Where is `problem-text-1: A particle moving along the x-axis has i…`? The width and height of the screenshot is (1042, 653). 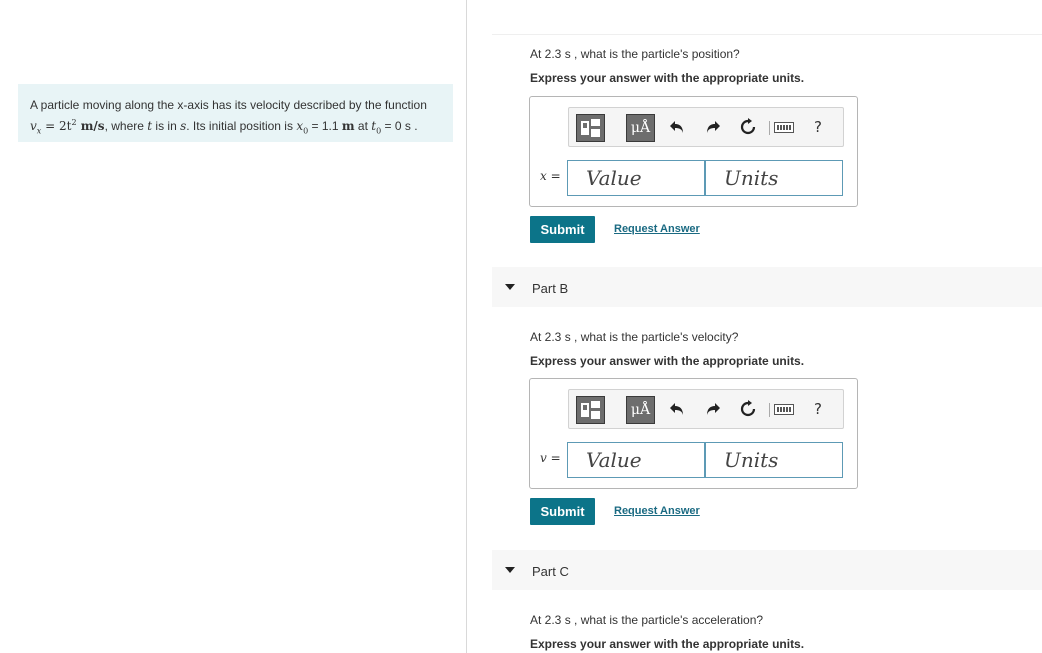
problem-text-1: A particle moving along the x-axis has i… is located at coordinates (228, 105).